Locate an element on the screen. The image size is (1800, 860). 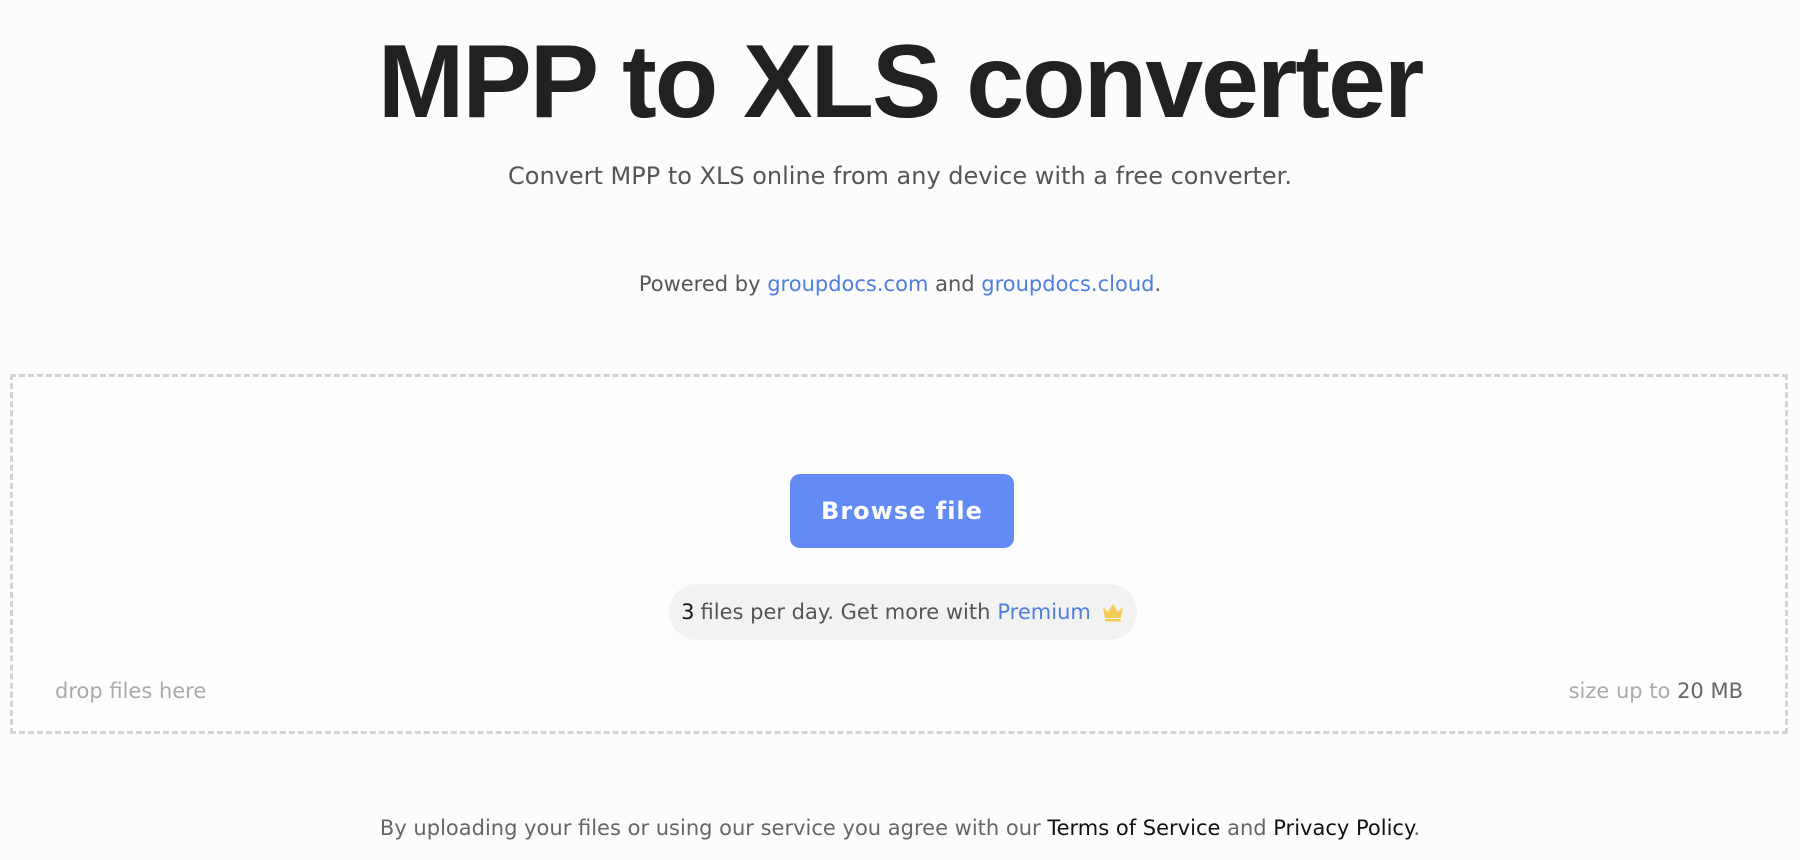
browse-file-button: Browse file is located at coordinates (902, 511).